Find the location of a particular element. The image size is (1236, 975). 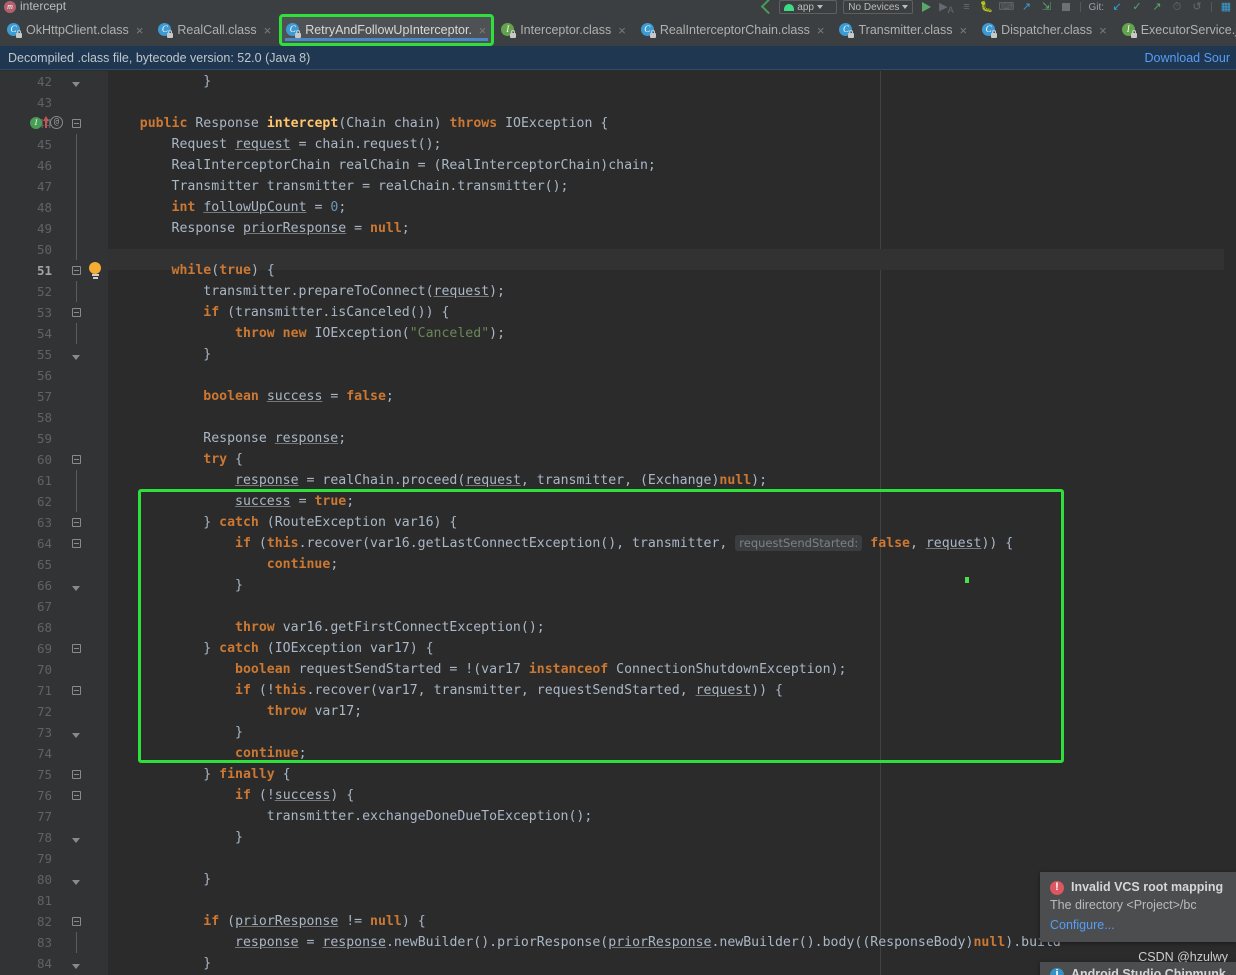

device-label: No Devices is located at coordinates (874, 7).